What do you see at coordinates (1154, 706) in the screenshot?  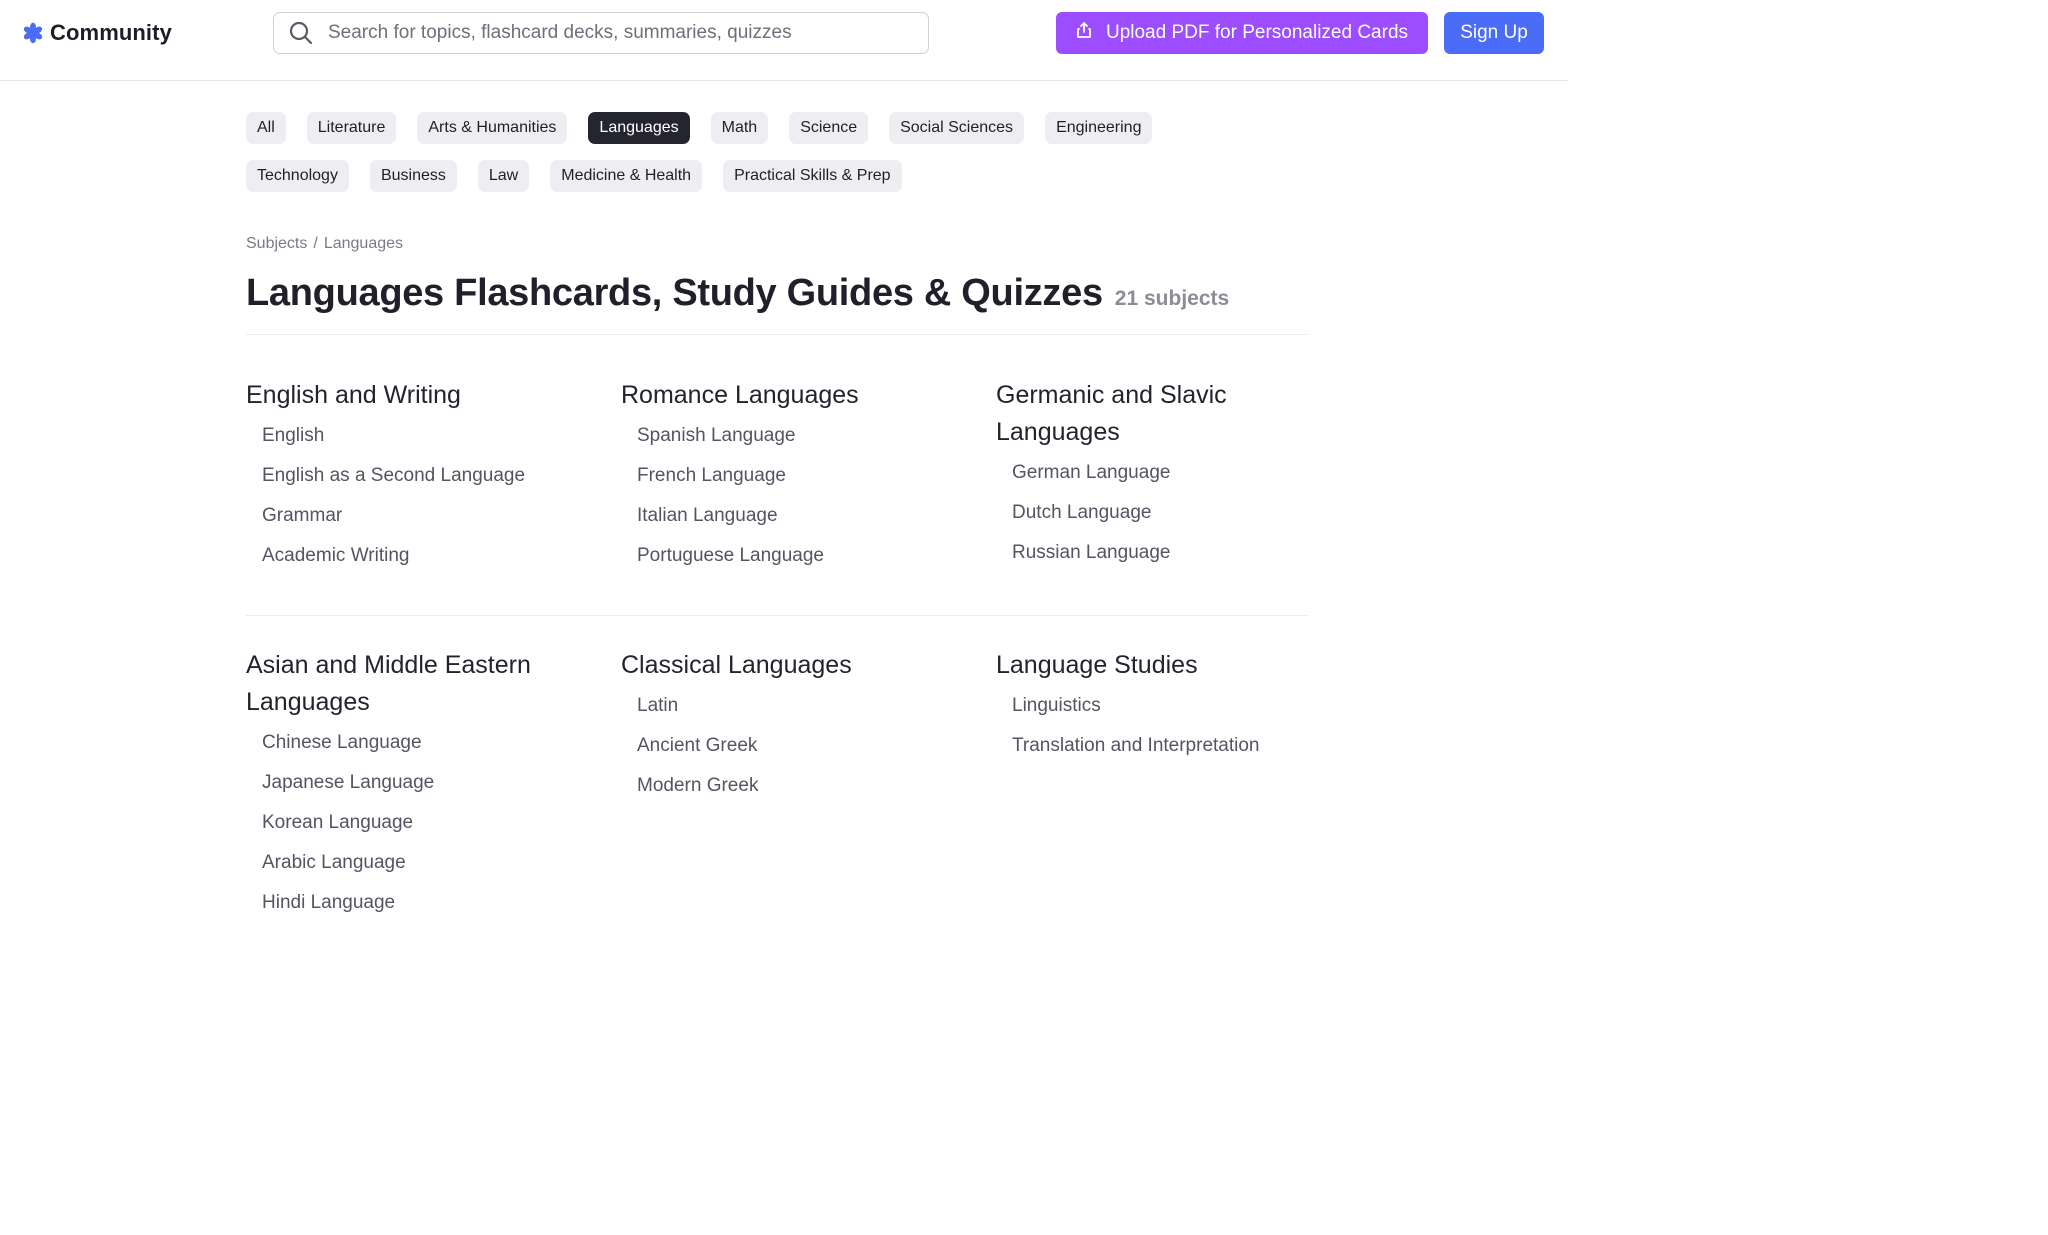 I see `subject-link: Linguistics` at bounding box center [1154, 706].